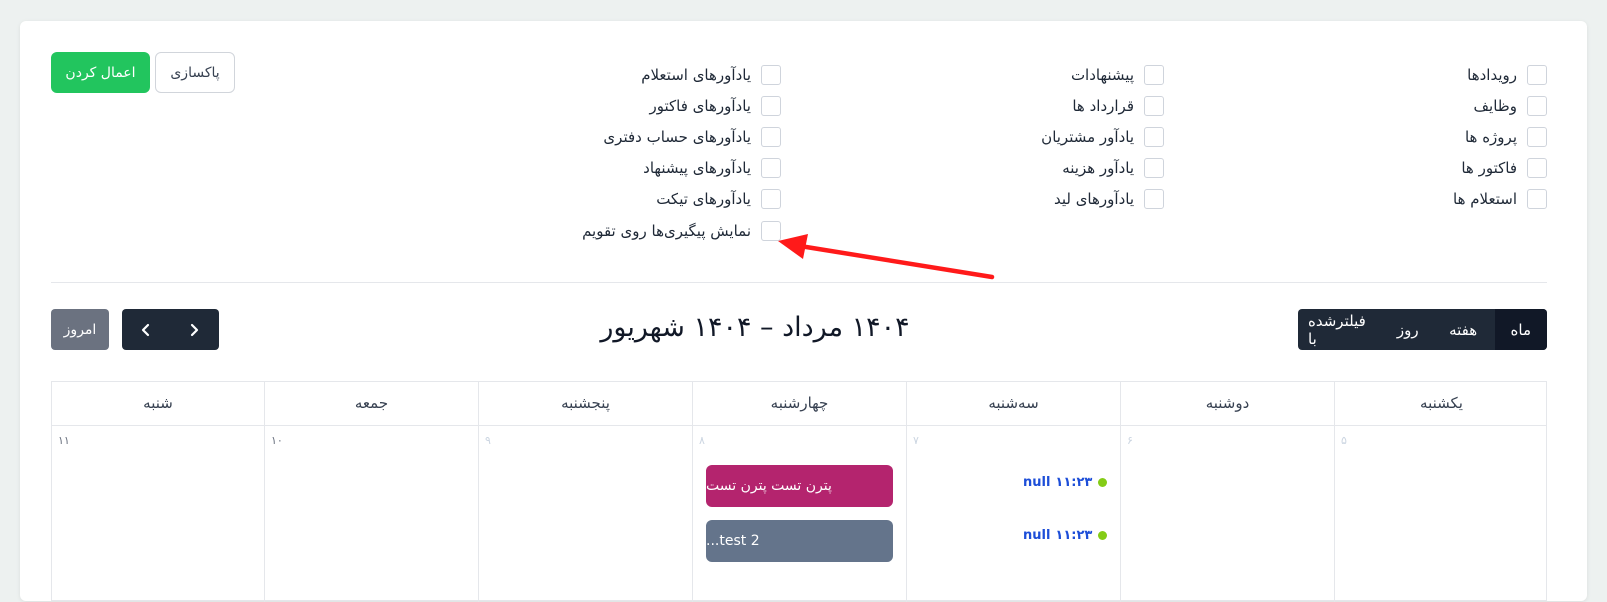 The height and width of the screenshot is (602, 1607). I want to click on prev-button, so click(146, 329).